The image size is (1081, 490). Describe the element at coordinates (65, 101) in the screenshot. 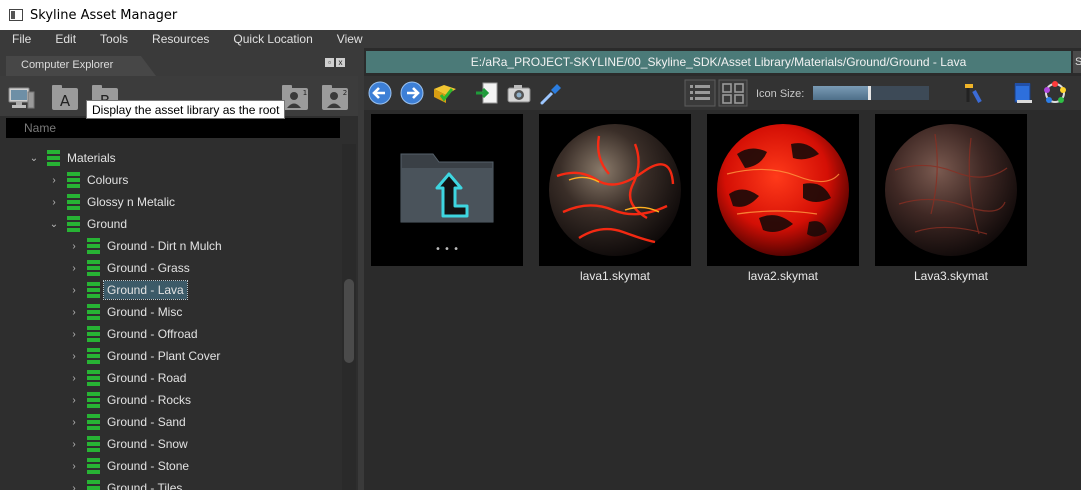

I see `library-a-label: A` at that location.